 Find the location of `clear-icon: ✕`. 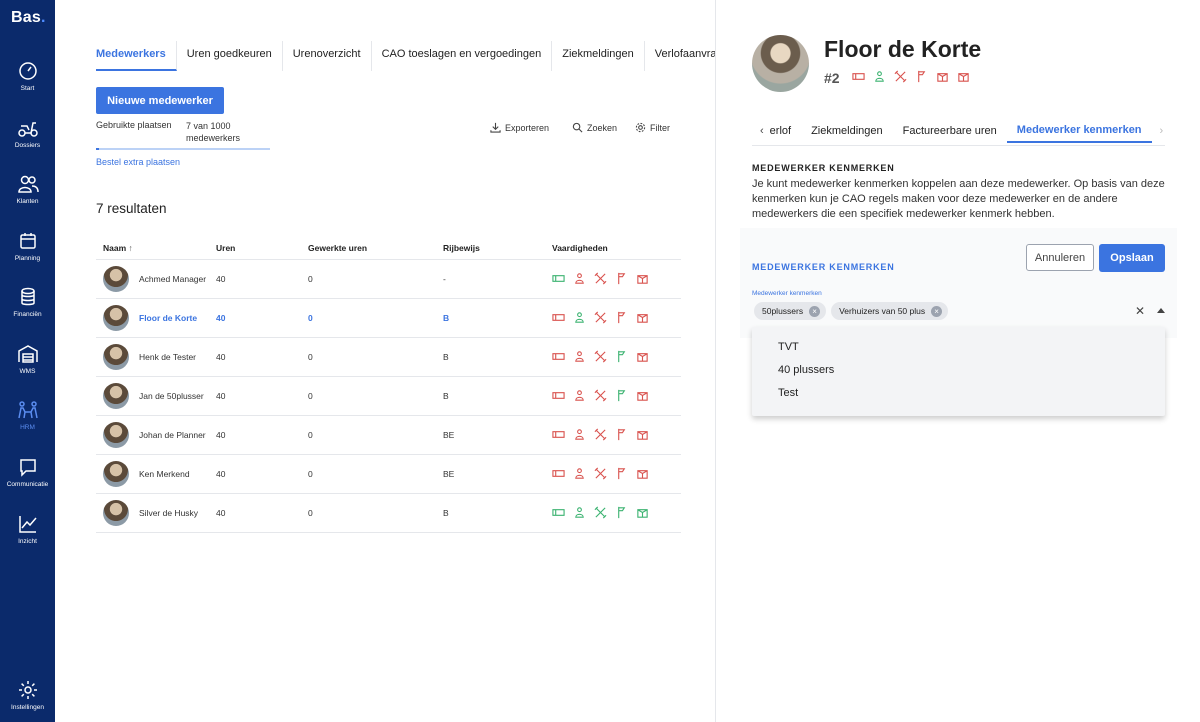

clear-icon: ✕ is located at coordinates (1140, 311).